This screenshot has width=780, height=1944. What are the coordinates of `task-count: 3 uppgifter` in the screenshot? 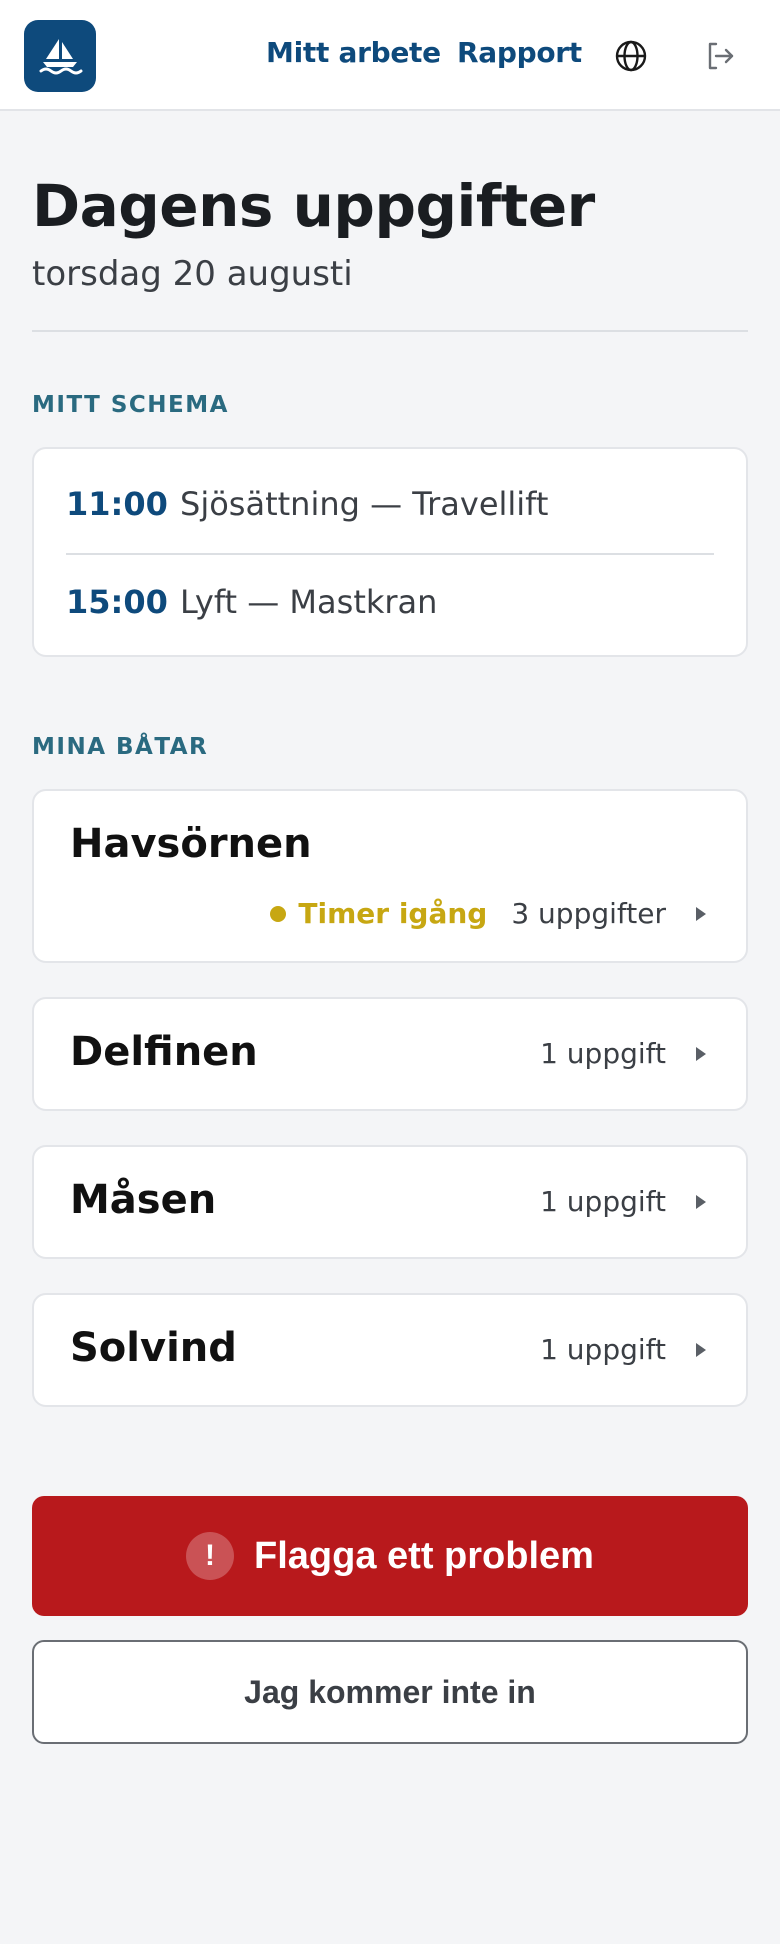 It's located at (588, 913).